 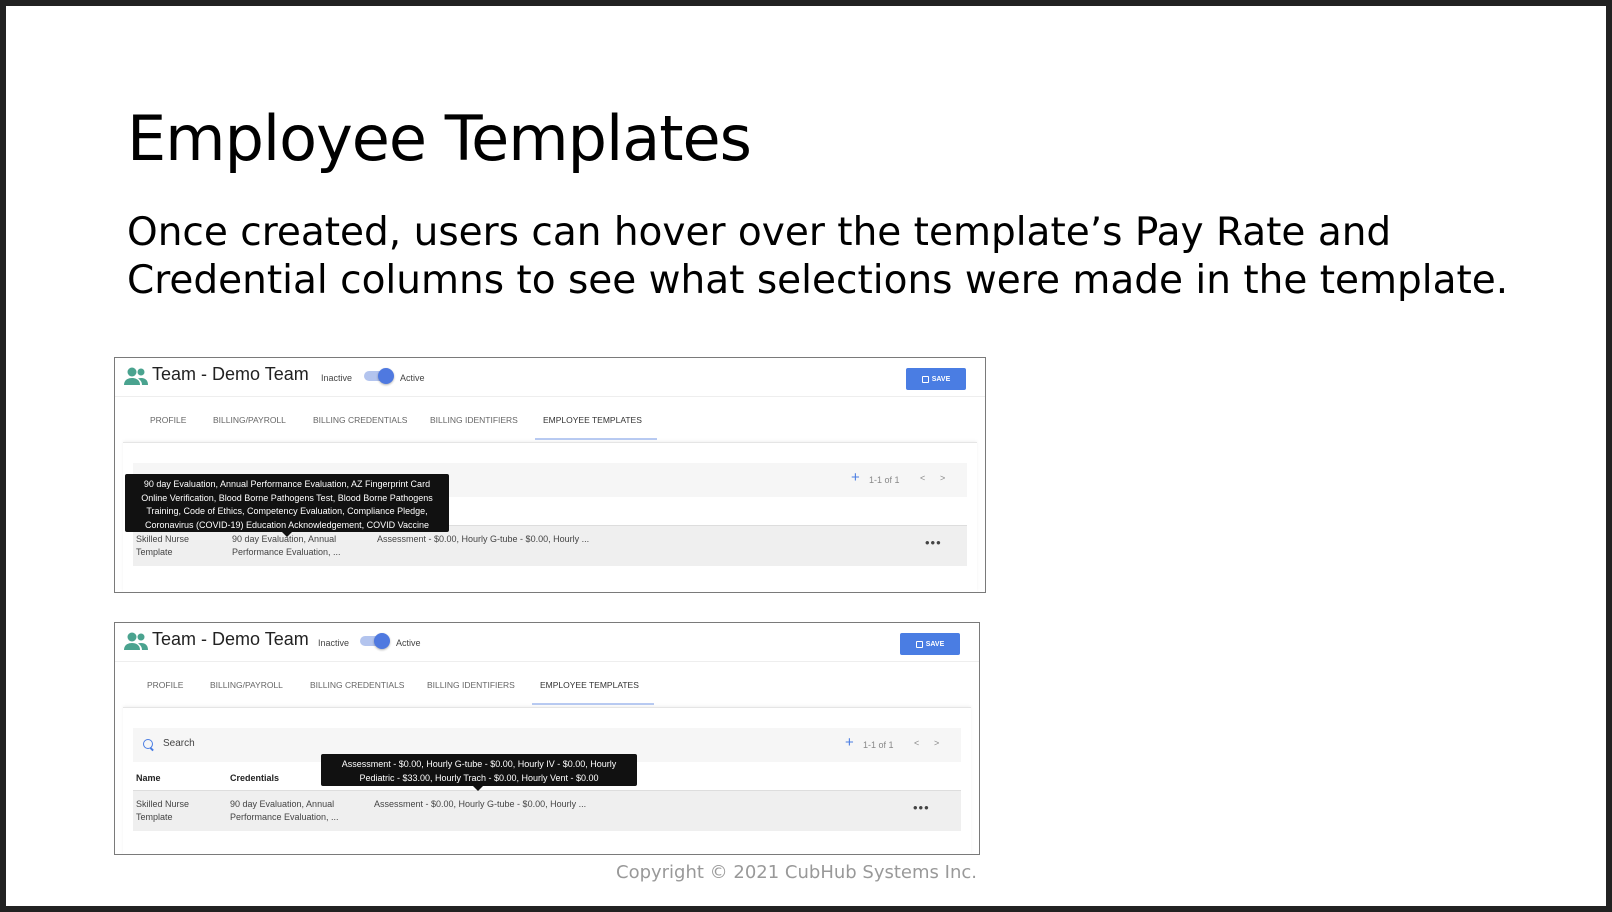 I want to click on search-input: Search, so click(x=179, y=743).